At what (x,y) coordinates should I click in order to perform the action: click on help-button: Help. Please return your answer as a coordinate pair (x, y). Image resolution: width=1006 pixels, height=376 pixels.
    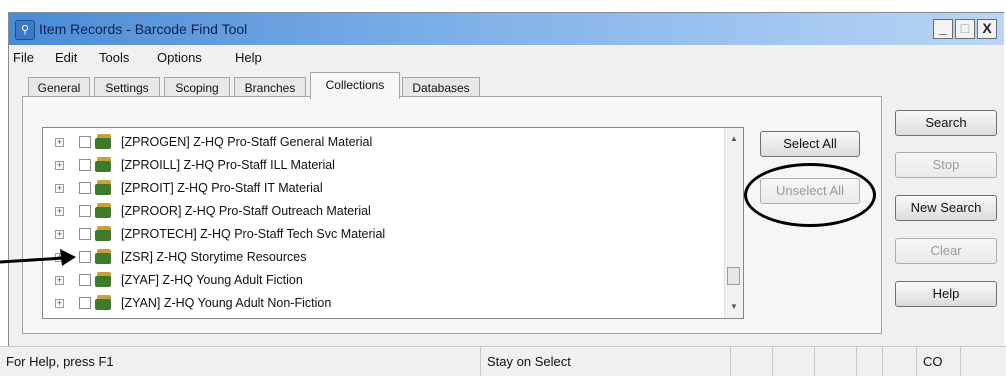
    Looking at the image, I should click on (946, 294).